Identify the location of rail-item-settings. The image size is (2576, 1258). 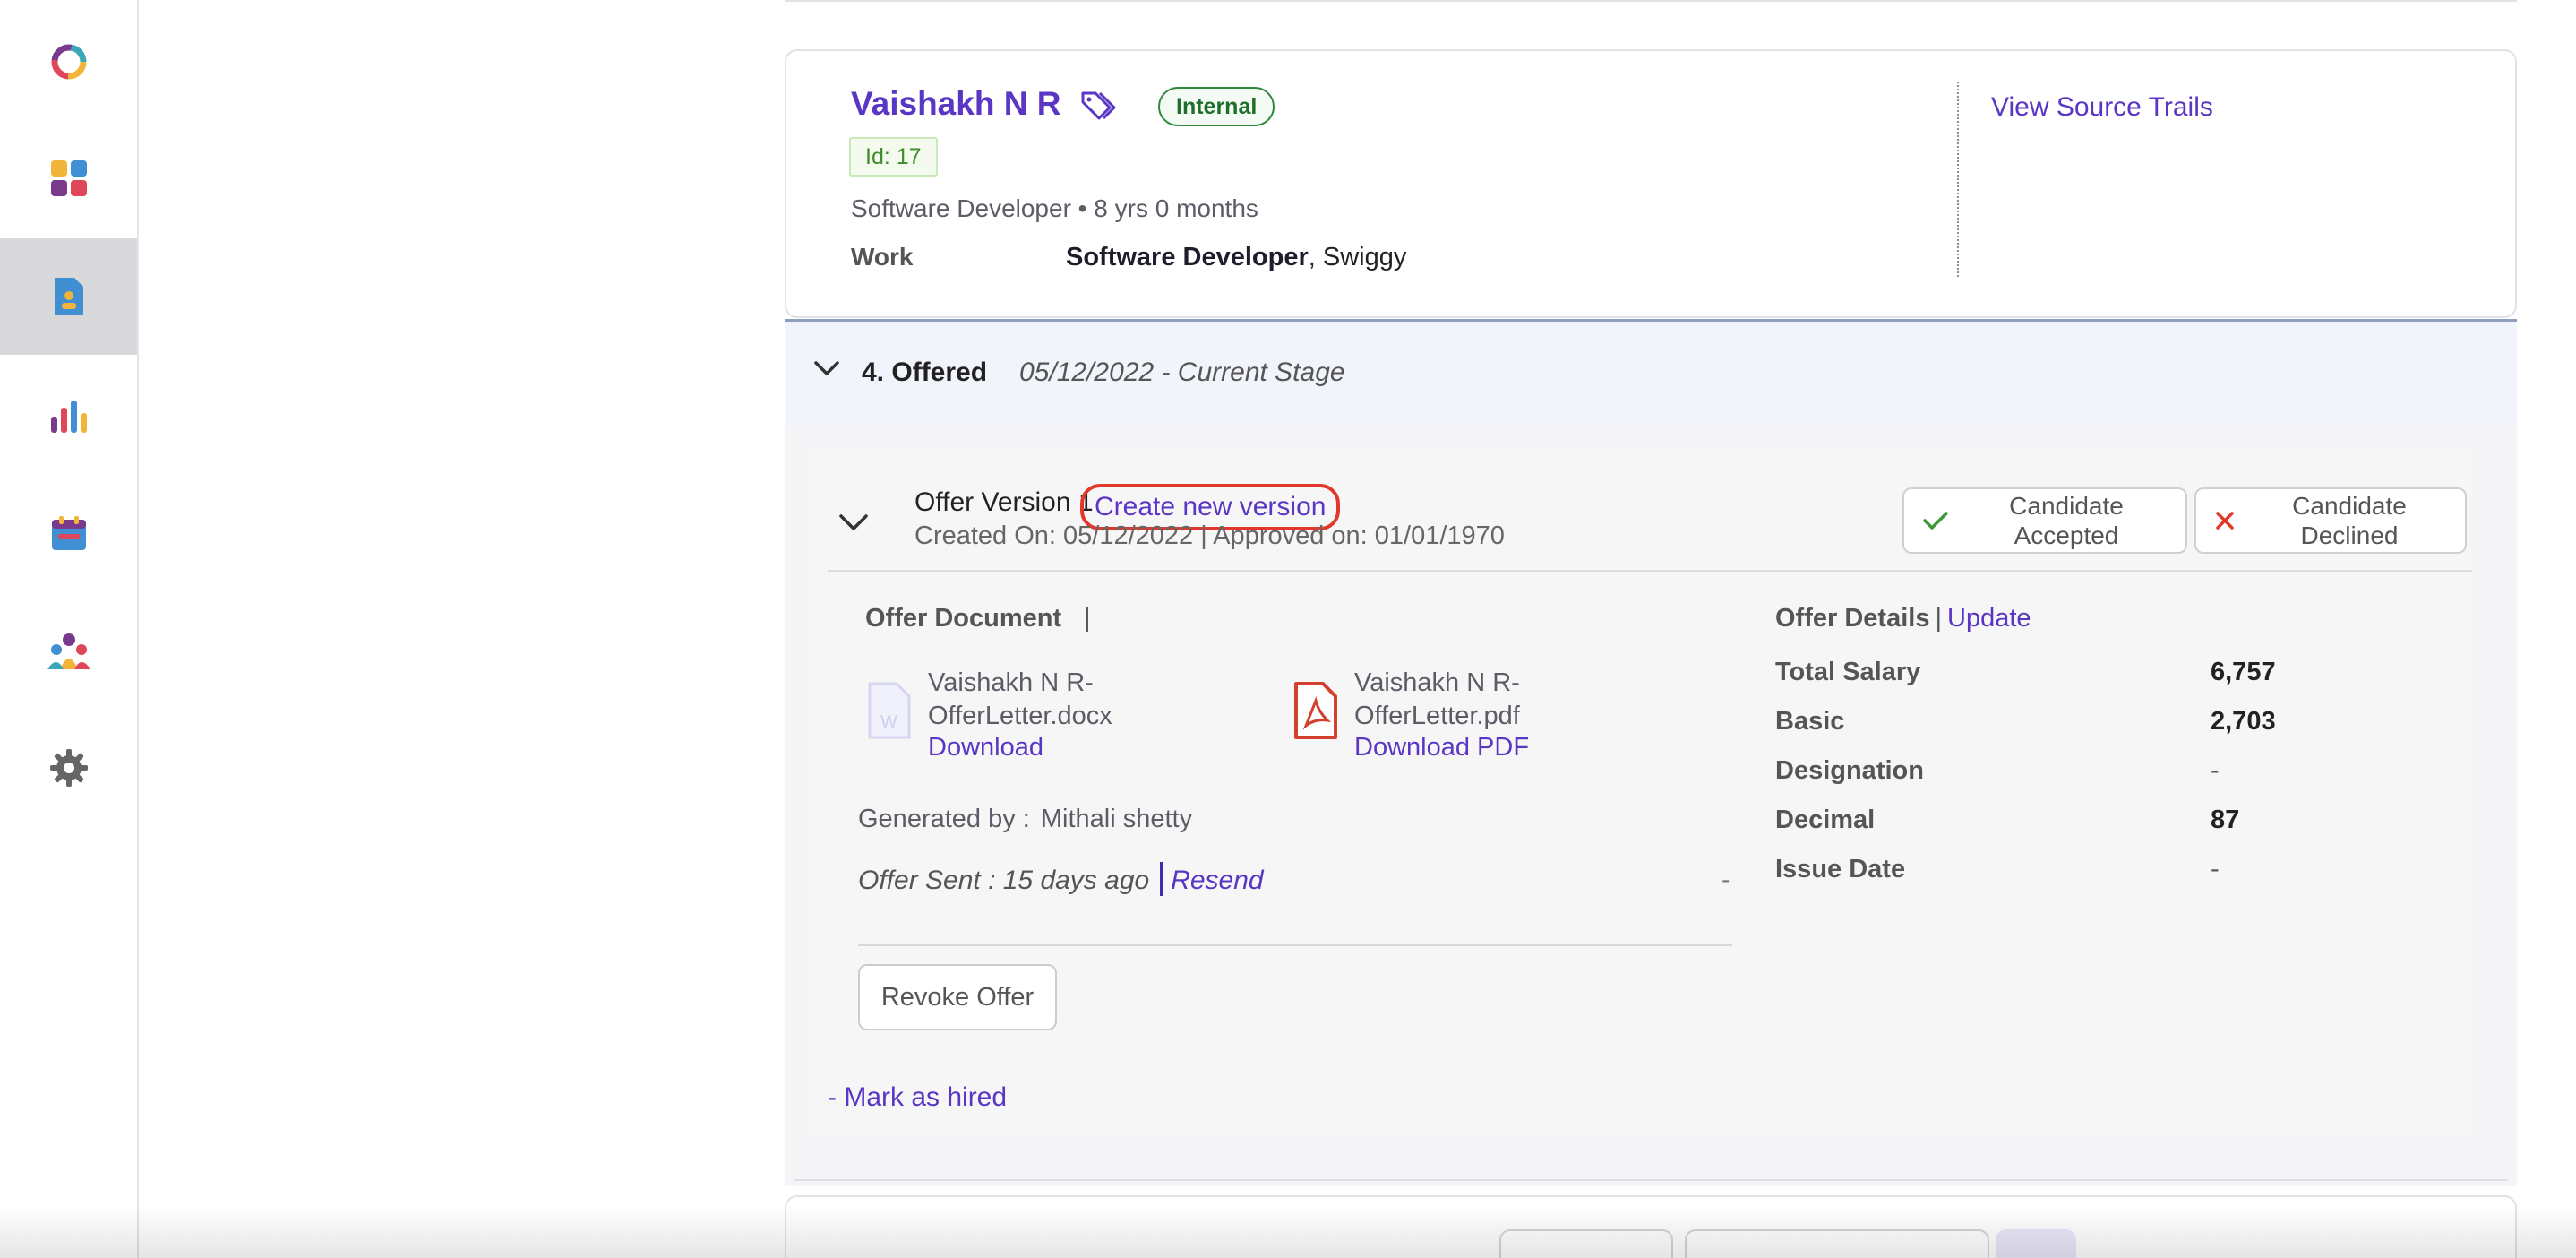
(68, 768).